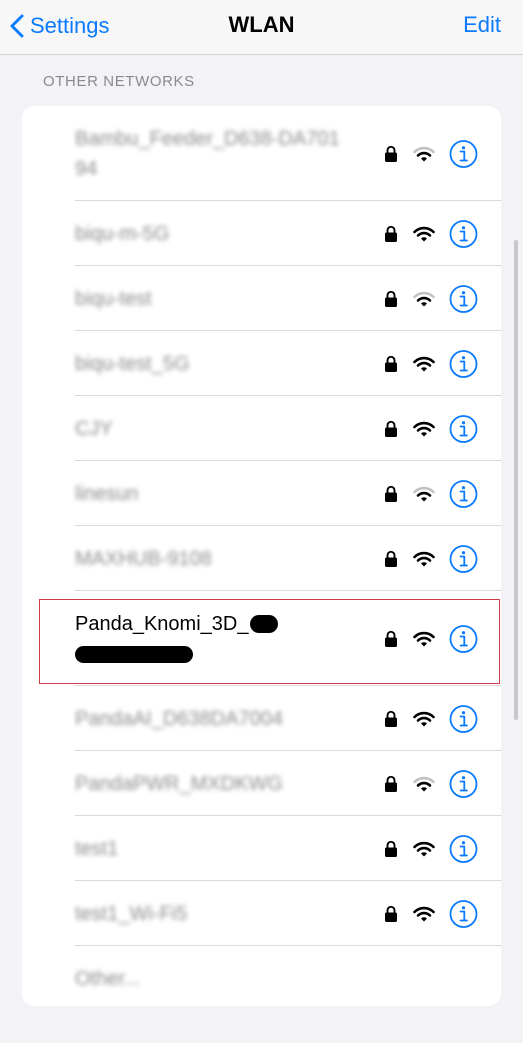 The height and width of the screenshot is (1043, 523). What do you see at coordinates (482, 25) in the screenshot?
I see `edit-button: Edit` at bounding box center [482, 25].